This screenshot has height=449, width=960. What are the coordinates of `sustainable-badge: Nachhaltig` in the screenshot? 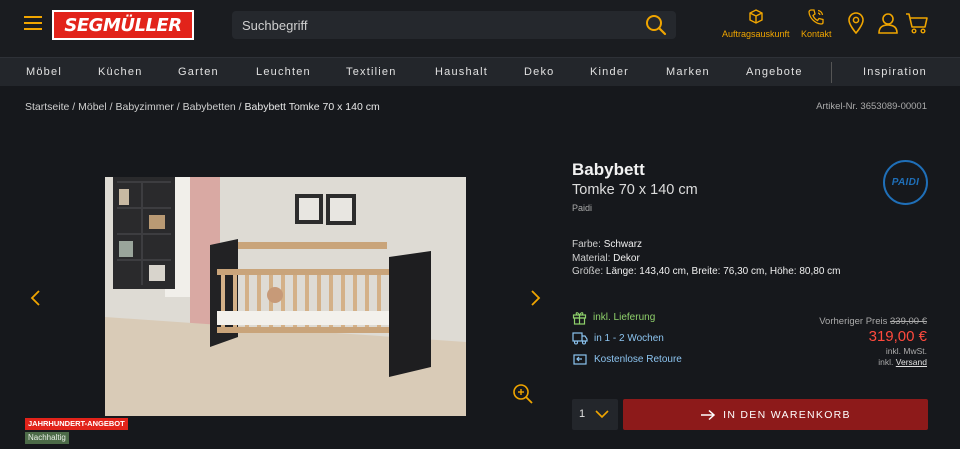 It's located at (47, 438).